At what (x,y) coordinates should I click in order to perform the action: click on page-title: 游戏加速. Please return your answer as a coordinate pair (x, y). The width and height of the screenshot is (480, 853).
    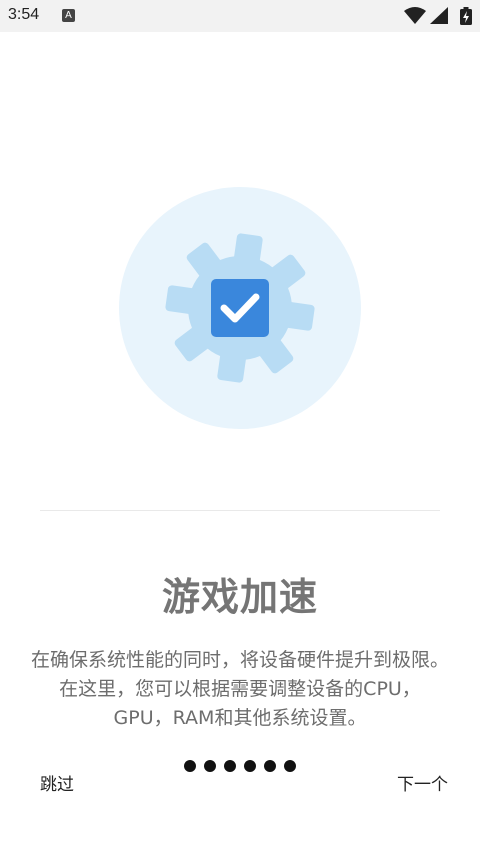
    Looking at the image, I should click on (239, 597).